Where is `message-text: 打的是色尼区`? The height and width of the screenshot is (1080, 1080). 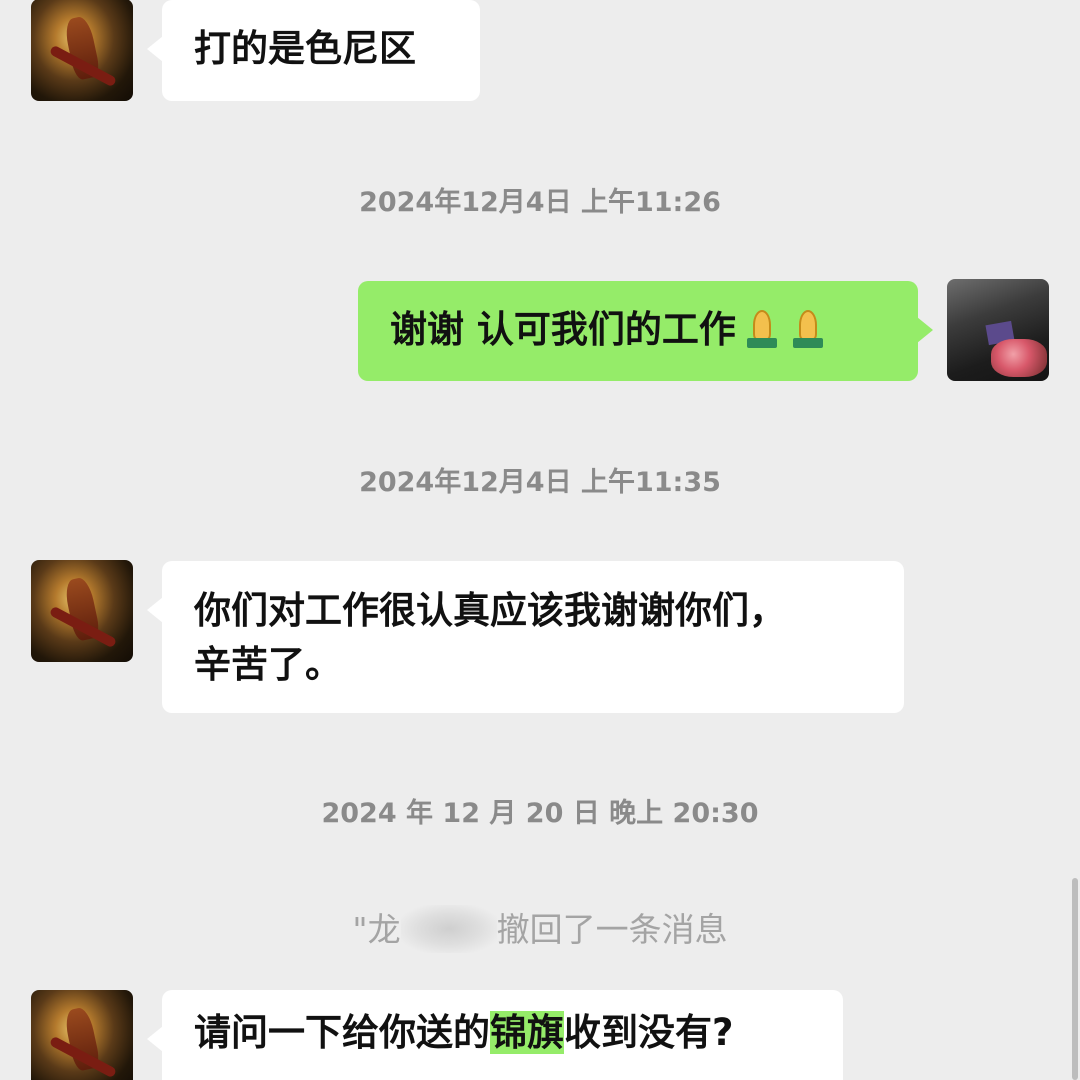
message-text: 打的是色尼区 is located at coordinates (305, 48).